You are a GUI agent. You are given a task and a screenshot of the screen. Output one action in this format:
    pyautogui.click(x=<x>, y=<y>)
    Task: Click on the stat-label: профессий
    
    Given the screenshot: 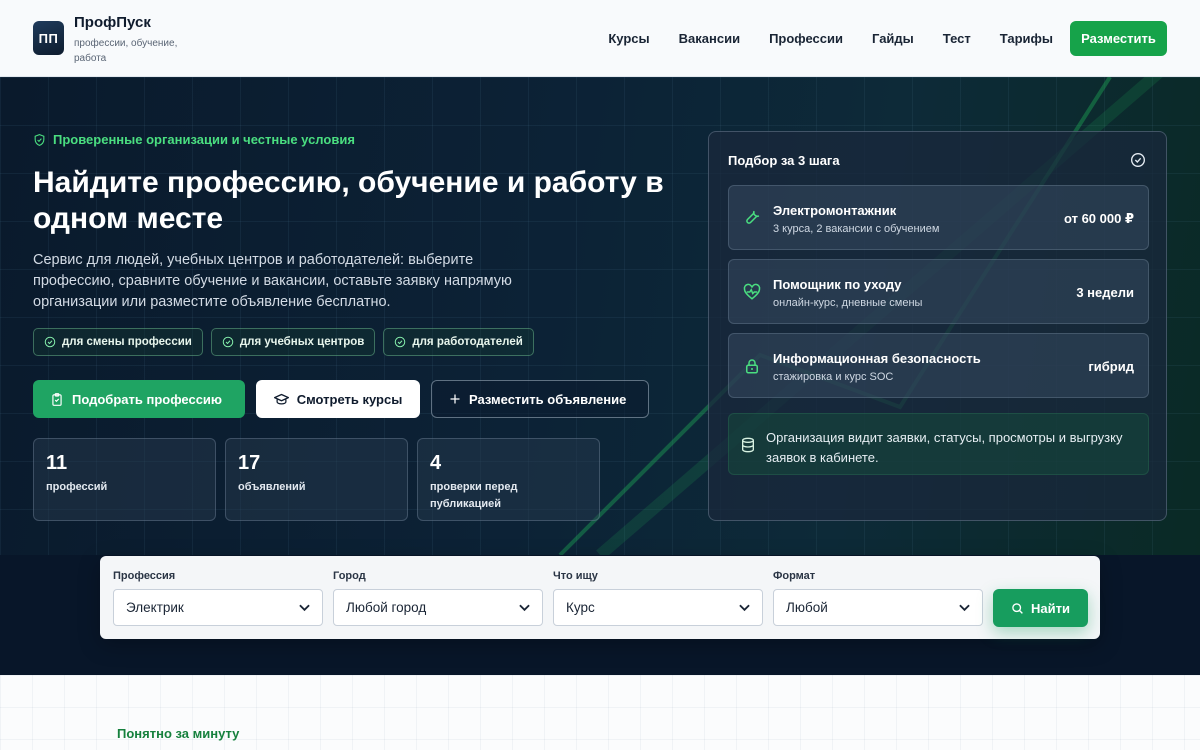 What is the action you would take?
    pyautogui.click(x=77, y=487)
    